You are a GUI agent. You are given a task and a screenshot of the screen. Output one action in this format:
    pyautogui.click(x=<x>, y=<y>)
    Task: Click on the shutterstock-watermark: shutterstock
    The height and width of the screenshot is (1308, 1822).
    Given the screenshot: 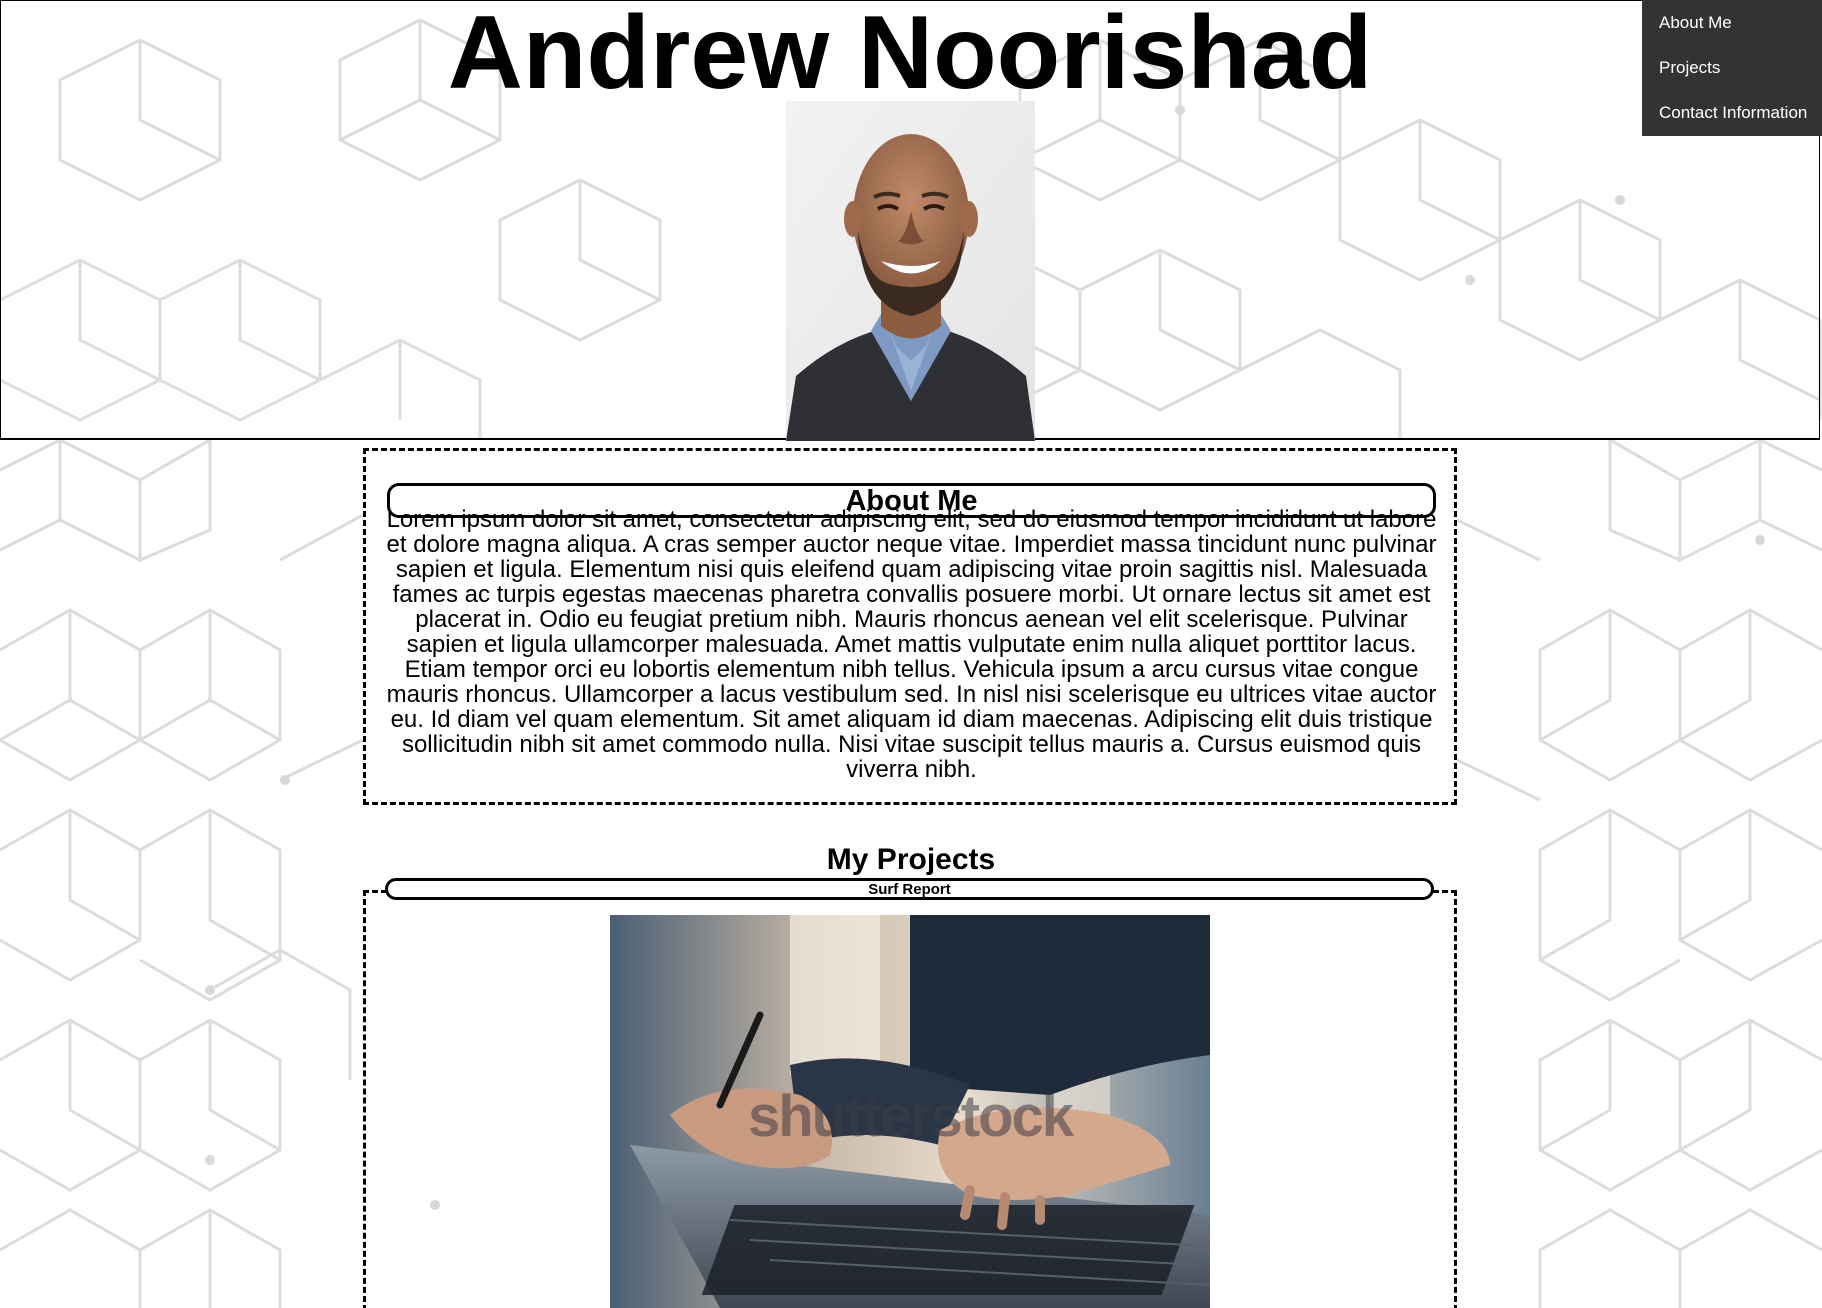 What is the action you would take?
    pyautogui.click(x=910, y=1116)
    